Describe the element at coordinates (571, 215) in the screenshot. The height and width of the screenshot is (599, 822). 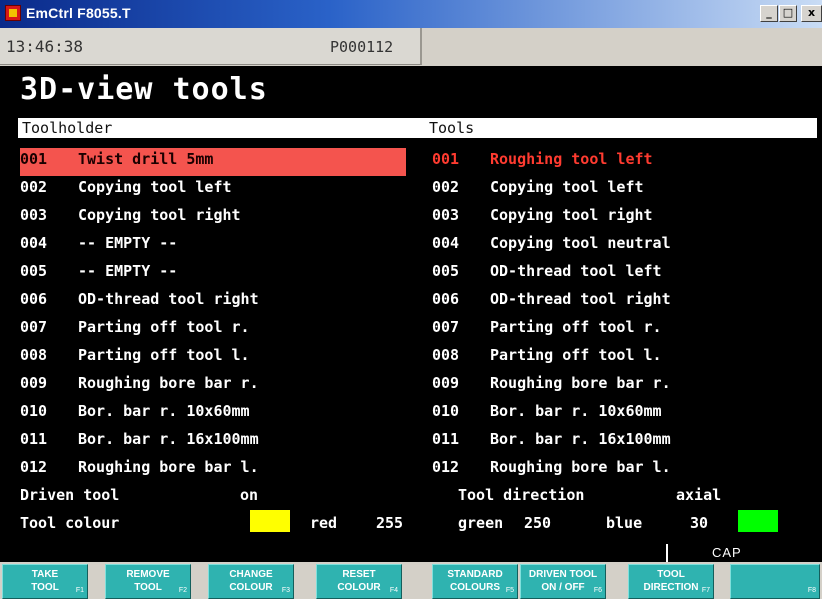
I see `tool-name: Copying tool right` at that location.